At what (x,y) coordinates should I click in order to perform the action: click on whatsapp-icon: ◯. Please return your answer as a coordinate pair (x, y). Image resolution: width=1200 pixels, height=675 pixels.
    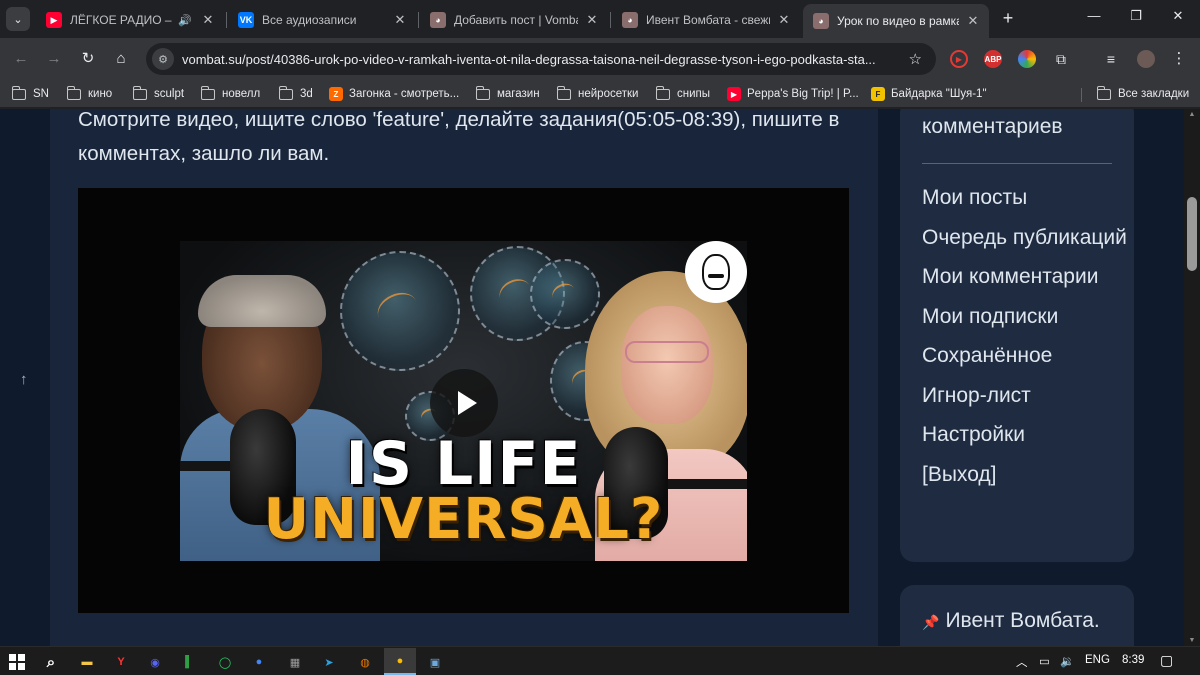
    Looking at the image, I should click on (225, 662).